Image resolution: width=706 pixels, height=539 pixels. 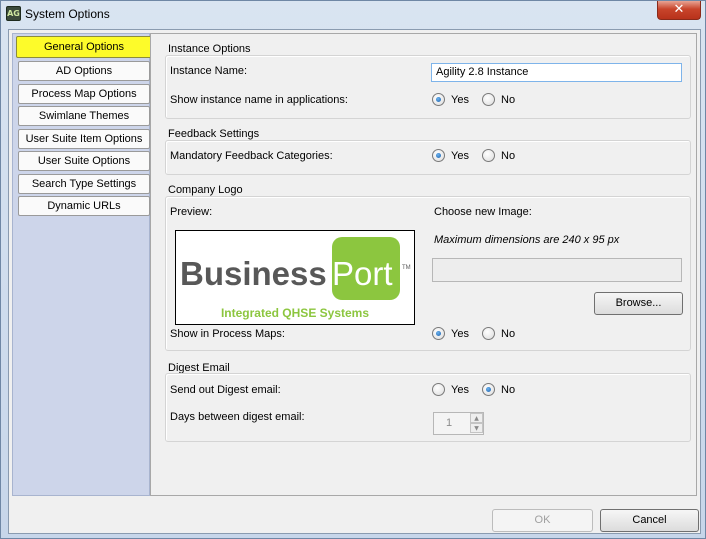 I want to click on nav-item-process-map-options: Process Map Options, so click(x=84, y=94).